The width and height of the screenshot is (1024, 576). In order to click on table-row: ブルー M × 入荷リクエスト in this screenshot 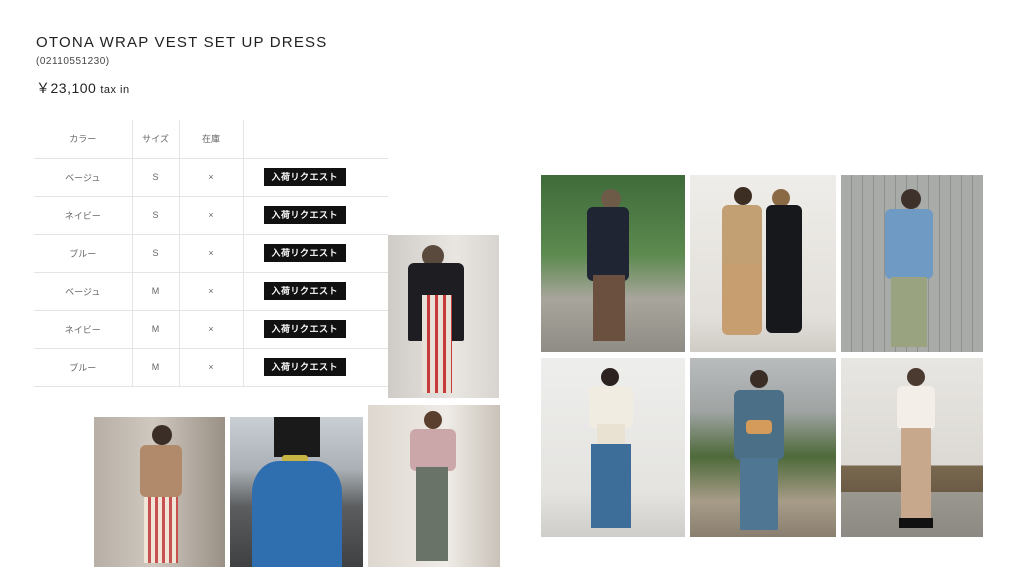, I will do `click(211, 367)`.